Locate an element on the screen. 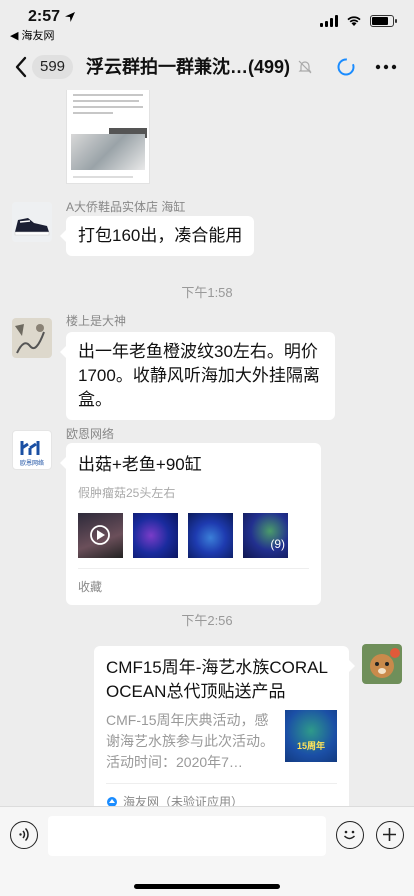 This screenshot has height=896, width=414. sneaker-avatar-image is located at coordinates (32, 222).